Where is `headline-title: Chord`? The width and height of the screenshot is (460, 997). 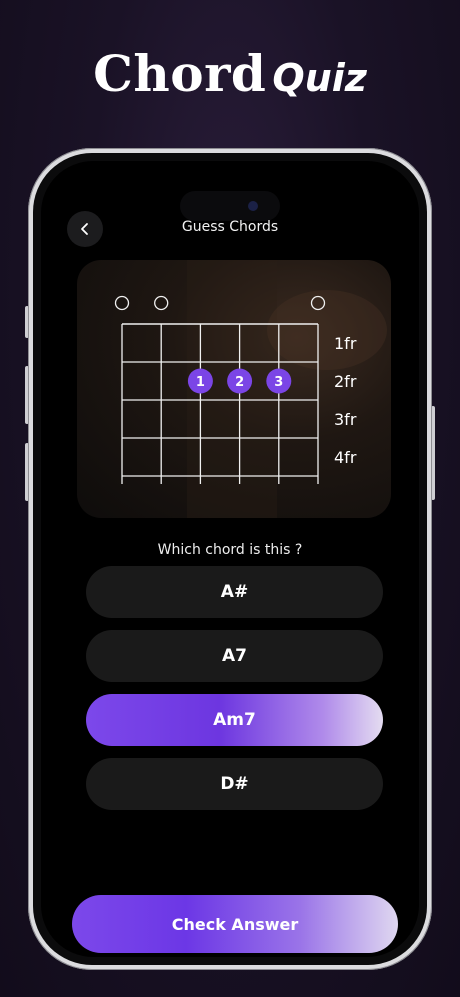 headline-title: Chord is located at coordinates (180, 73).